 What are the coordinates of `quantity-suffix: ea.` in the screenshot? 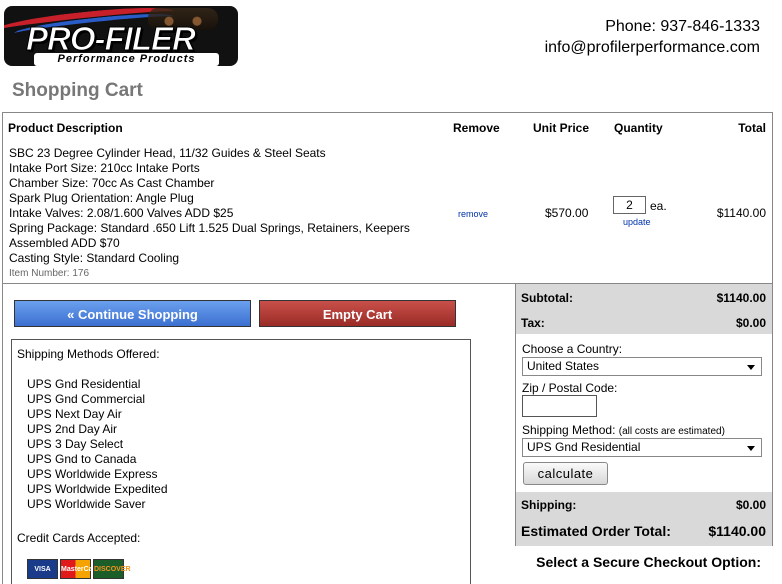 It's located at (658, 206).